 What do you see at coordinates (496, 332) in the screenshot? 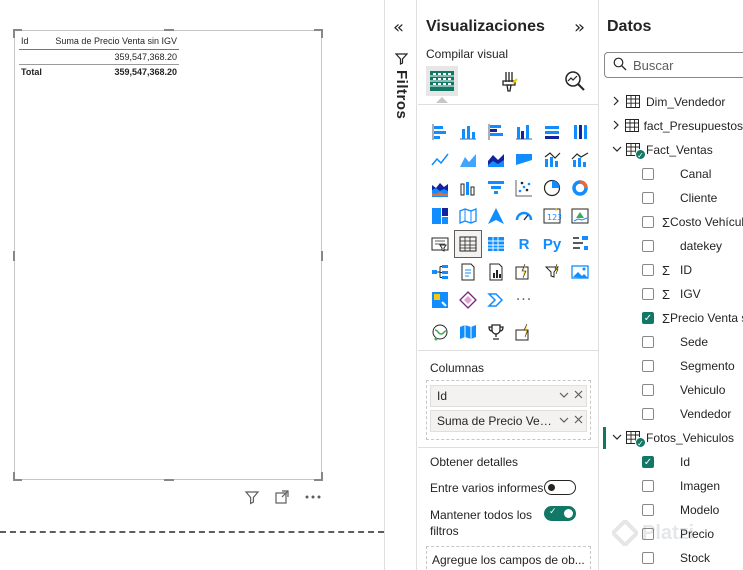
I see `goals-trophy-icon` at bounding box center [496, 332].